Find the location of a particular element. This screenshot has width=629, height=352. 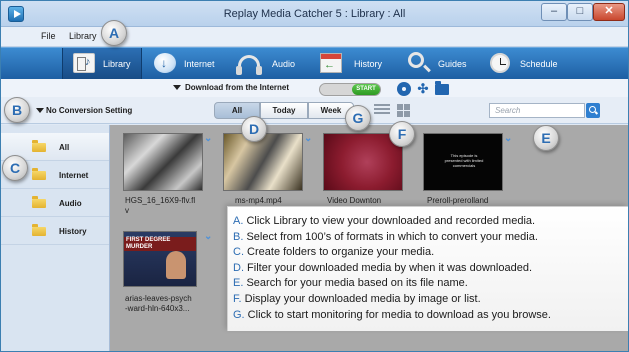

search-input: Search is located at coordinates (537, 110).